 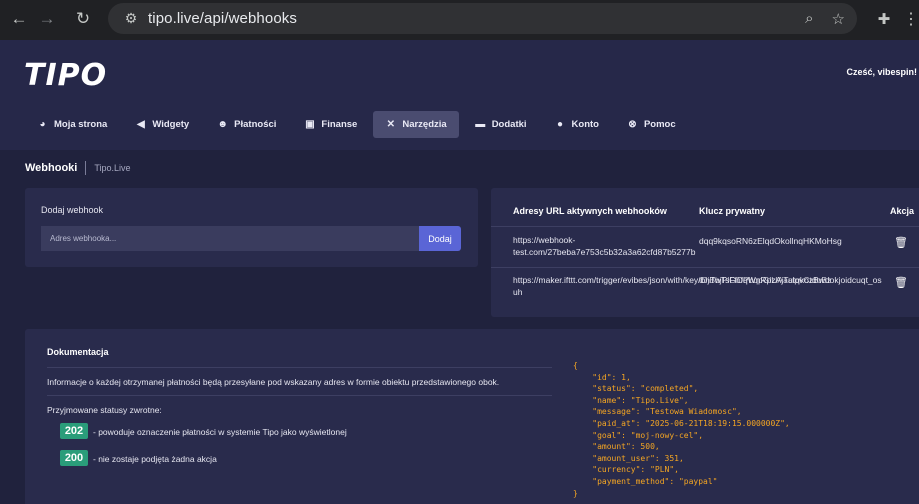 I want to click on user-money-icon: ☻, so click(x=222, y=124).